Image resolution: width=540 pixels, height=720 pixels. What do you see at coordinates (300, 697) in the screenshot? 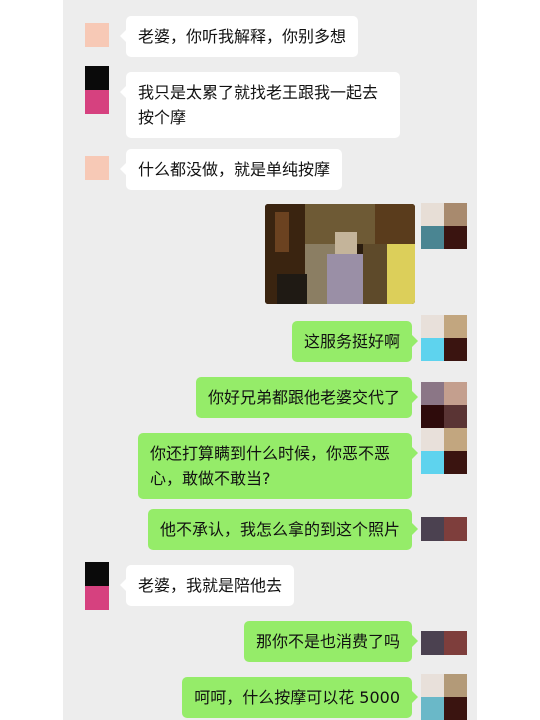
I see `message-bubble-outgoing: 呵呵，什么按摩可以花 5000` at bounding box center [300, 697].